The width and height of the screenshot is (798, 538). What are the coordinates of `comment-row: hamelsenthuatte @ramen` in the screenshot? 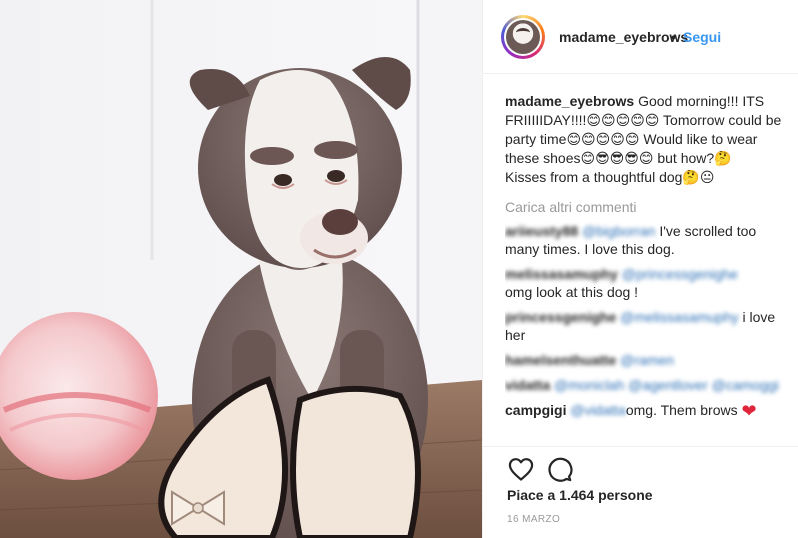 It's located at (645, 360).